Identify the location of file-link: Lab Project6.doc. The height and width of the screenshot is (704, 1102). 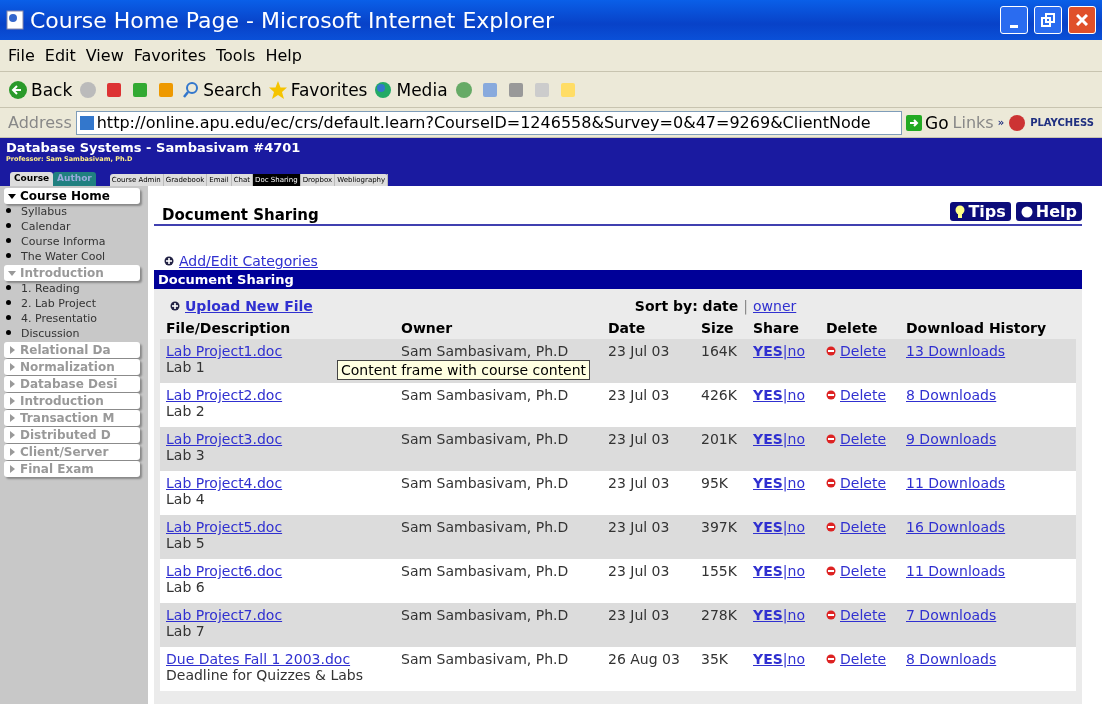
(280, 571).